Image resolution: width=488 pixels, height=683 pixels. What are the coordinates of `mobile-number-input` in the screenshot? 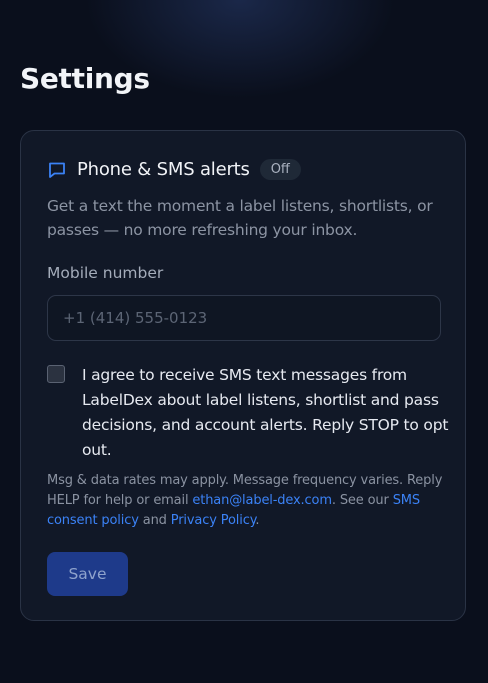 It's located at (244, 318).